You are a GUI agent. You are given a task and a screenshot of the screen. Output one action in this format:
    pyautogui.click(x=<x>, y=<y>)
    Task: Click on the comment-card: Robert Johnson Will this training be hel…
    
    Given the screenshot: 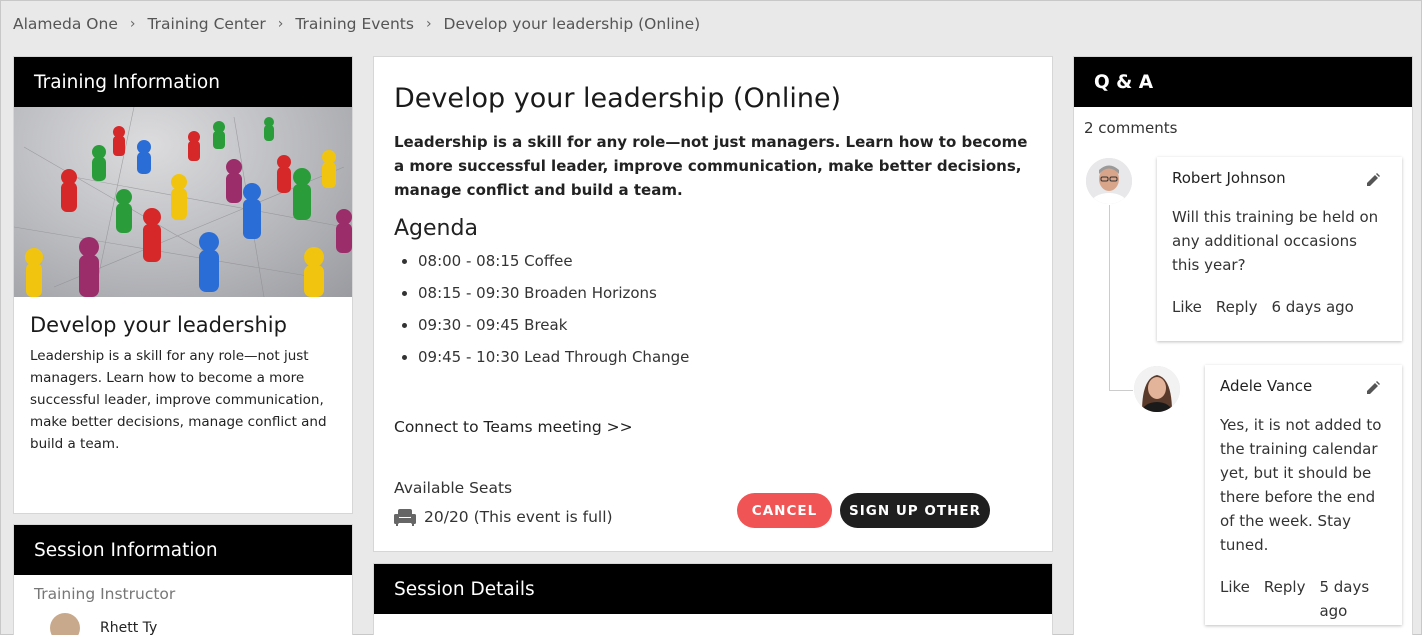 What is the action you would take?
    pyautogui.click(x=1279, y=249)
    